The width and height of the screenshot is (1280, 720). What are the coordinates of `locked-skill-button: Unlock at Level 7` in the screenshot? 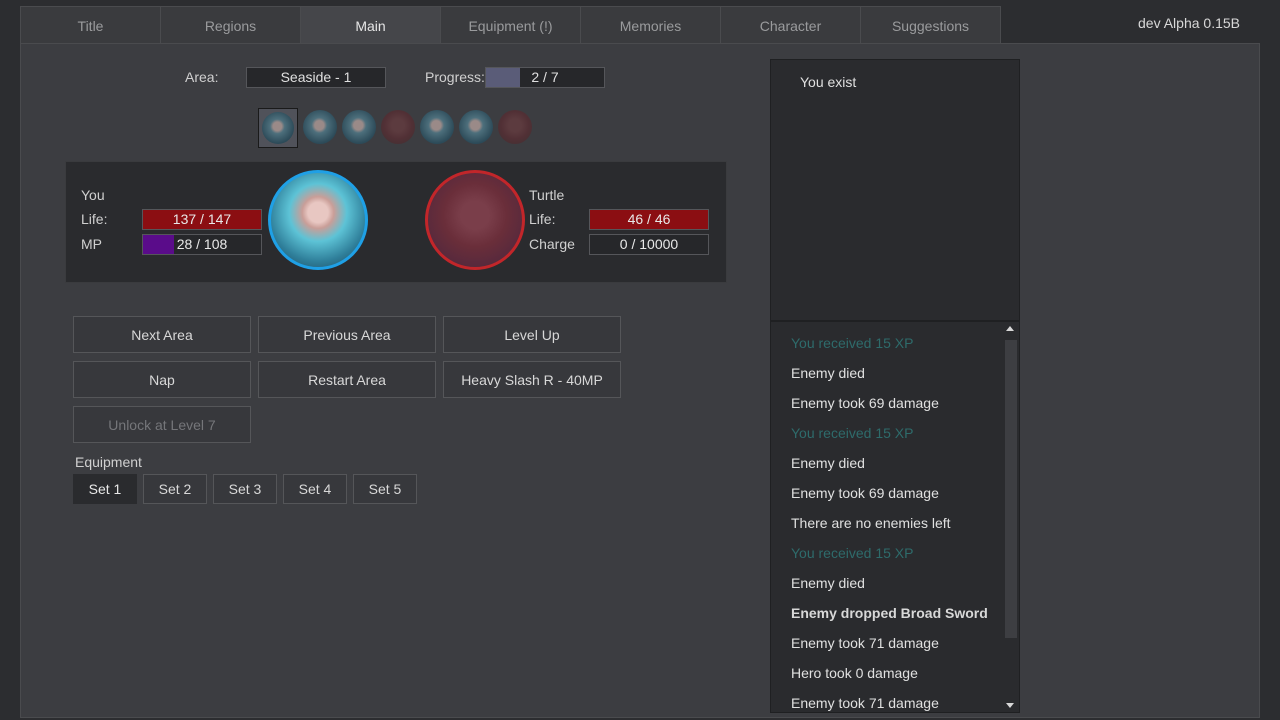 It's located at (162, 424).